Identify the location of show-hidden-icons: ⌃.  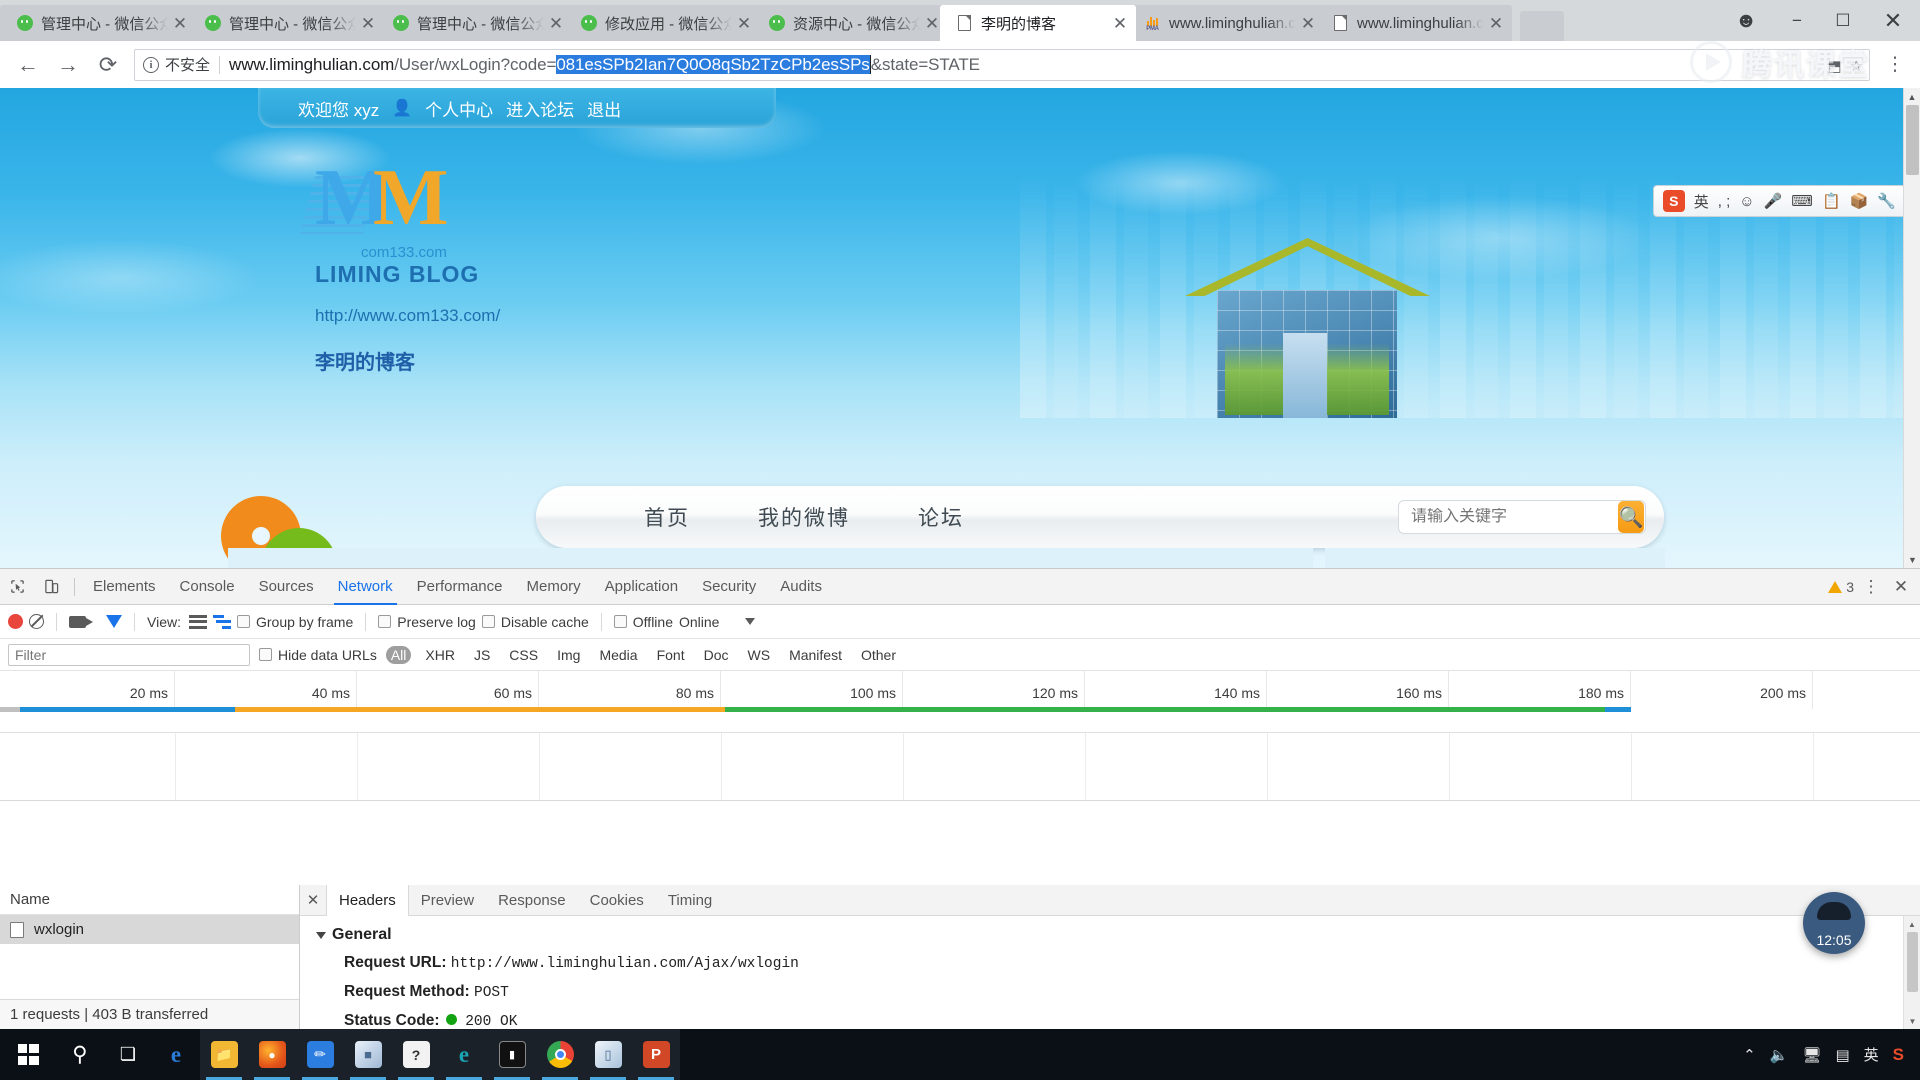
(1749, 1055).